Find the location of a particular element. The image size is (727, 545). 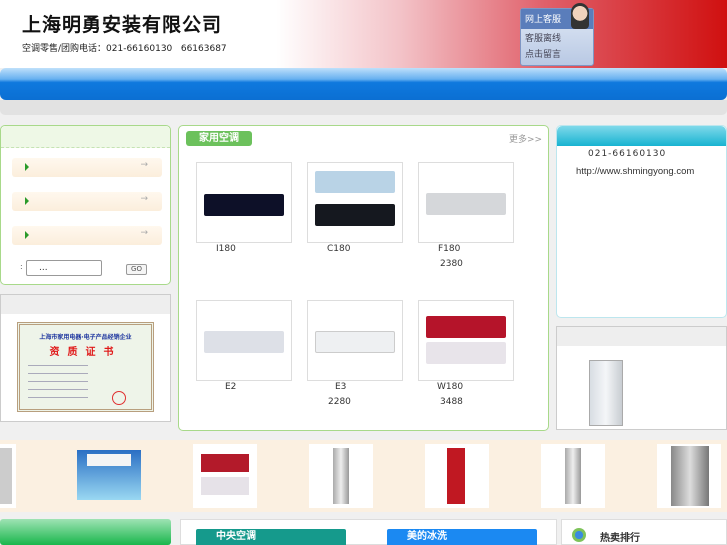

more-link: 更多>> is located at coordinates (525, 138).